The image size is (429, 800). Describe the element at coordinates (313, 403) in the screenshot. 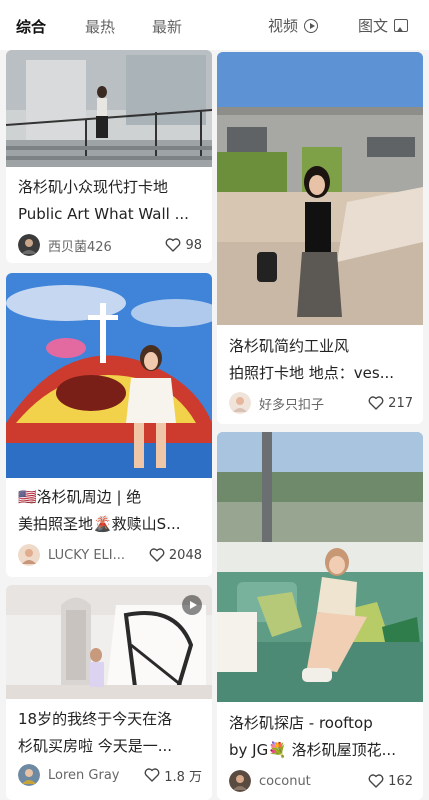

I see `author-name: 好多只扣子` at that location.